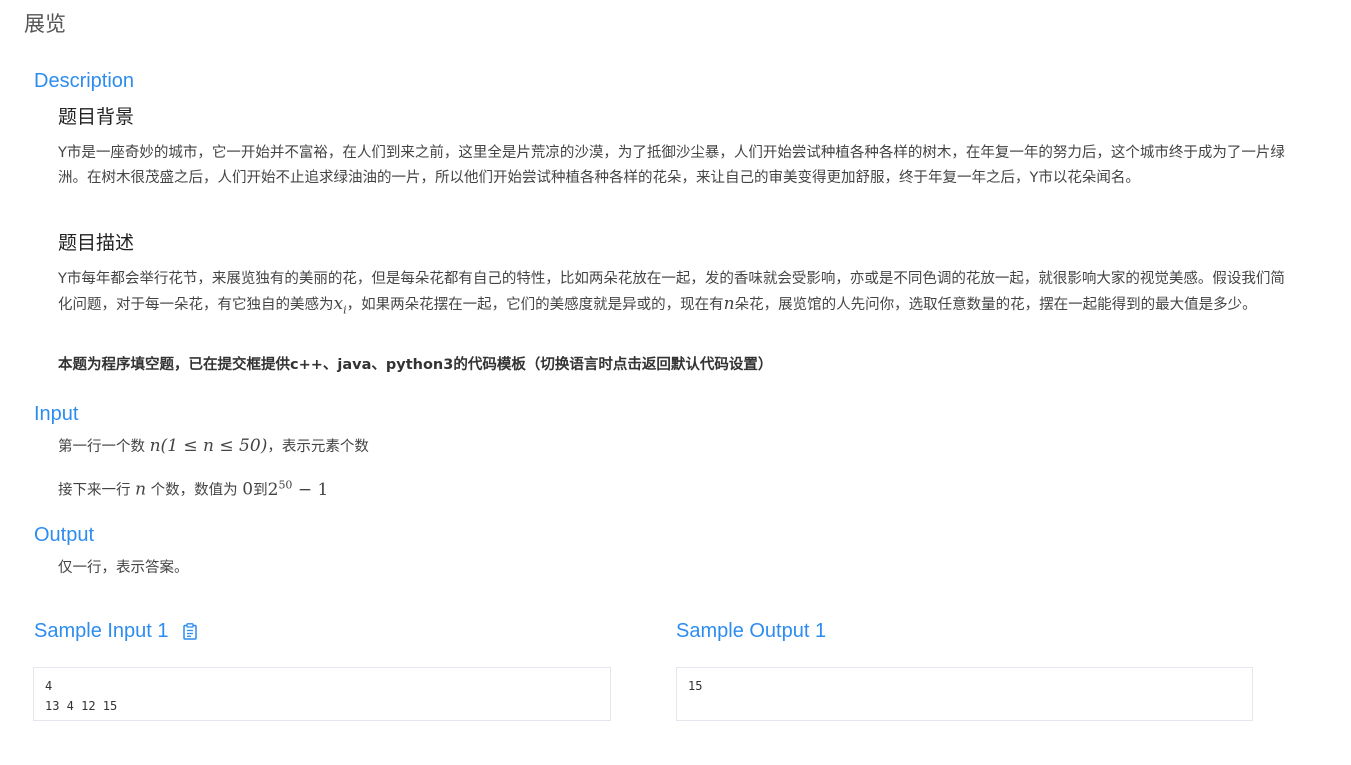 The width and height of the screenshot is (1351, 765). Describe the element at coordinates (729, 303) in the screenshot. I see `math-n: n` at that location.